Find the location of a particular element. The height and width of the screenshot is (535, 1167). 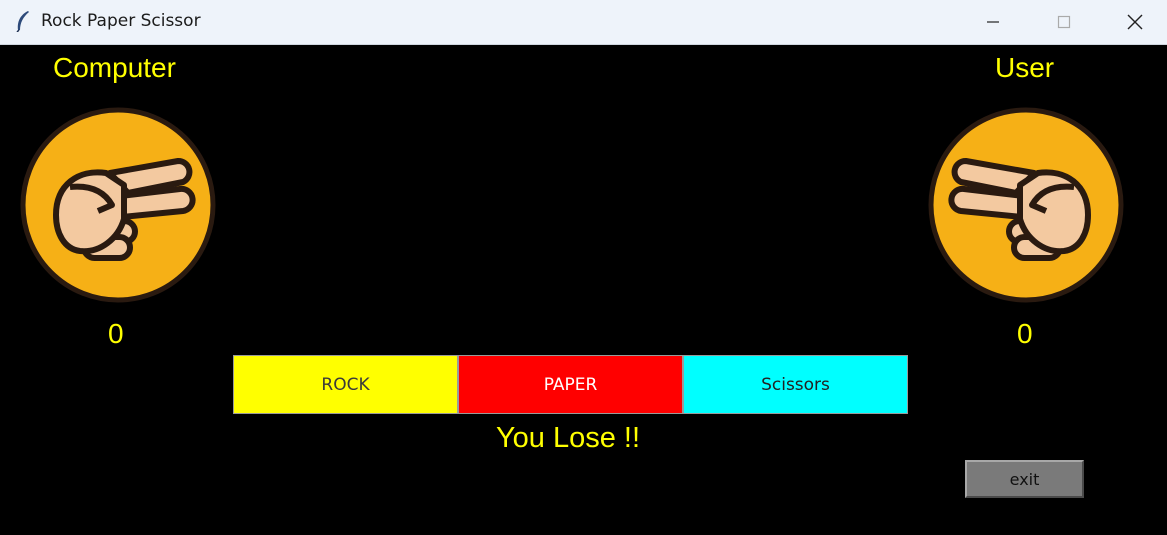

maximize-icon is located at coordinates (1064, 22).